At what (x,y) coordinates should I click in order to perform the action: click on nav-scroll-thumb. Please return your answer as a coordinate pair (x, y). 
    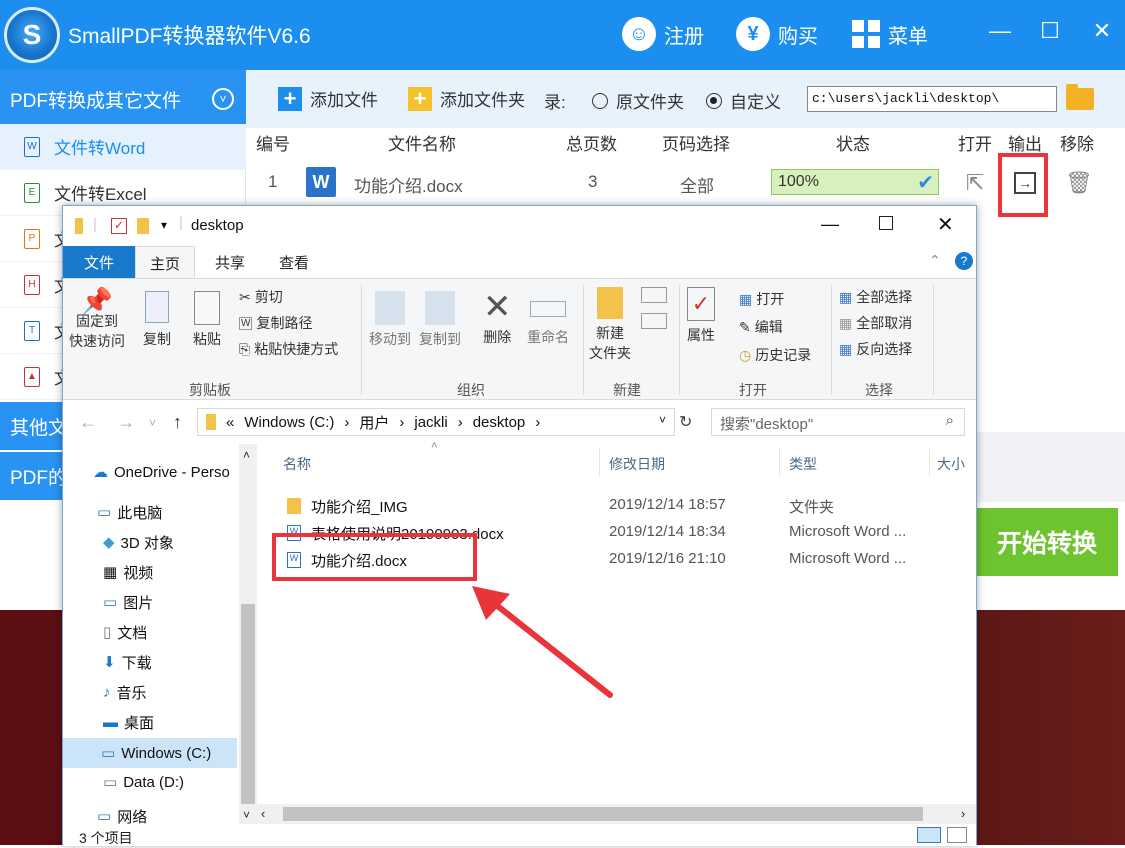
    Looking at the image, I should click on (248, 704).